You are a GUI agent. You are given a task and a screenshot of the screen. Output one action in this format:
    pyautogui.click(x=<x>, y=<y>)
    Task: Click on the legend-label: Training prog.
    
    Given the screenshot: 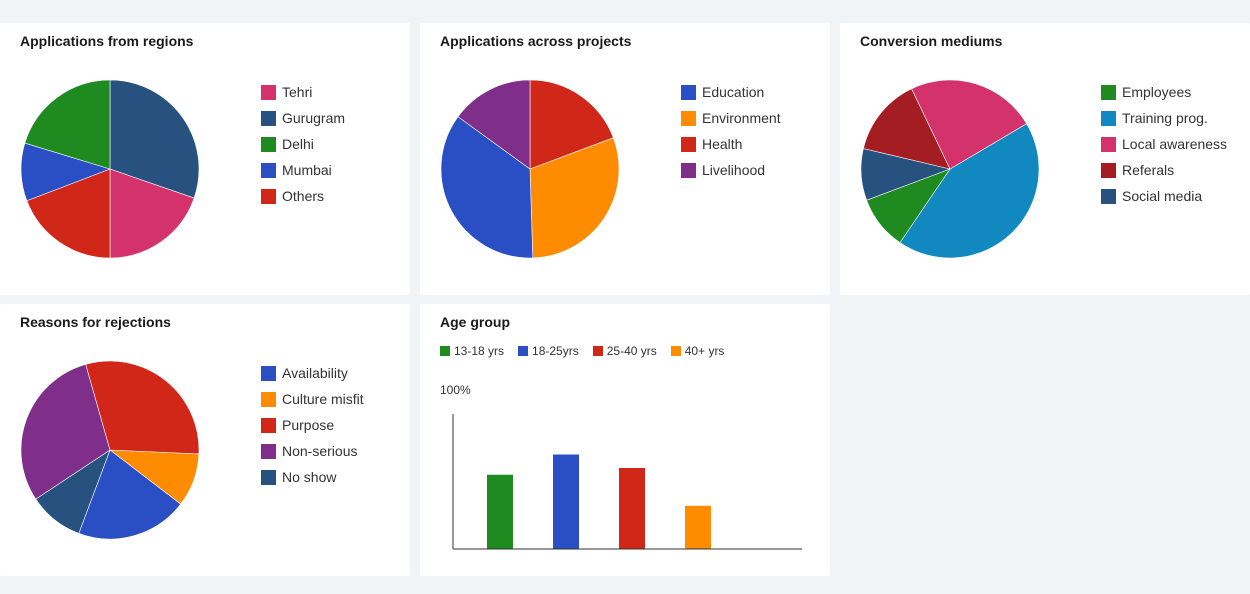 What is the action you would take?
    pyautogui.click(x=1165, y=118)
    